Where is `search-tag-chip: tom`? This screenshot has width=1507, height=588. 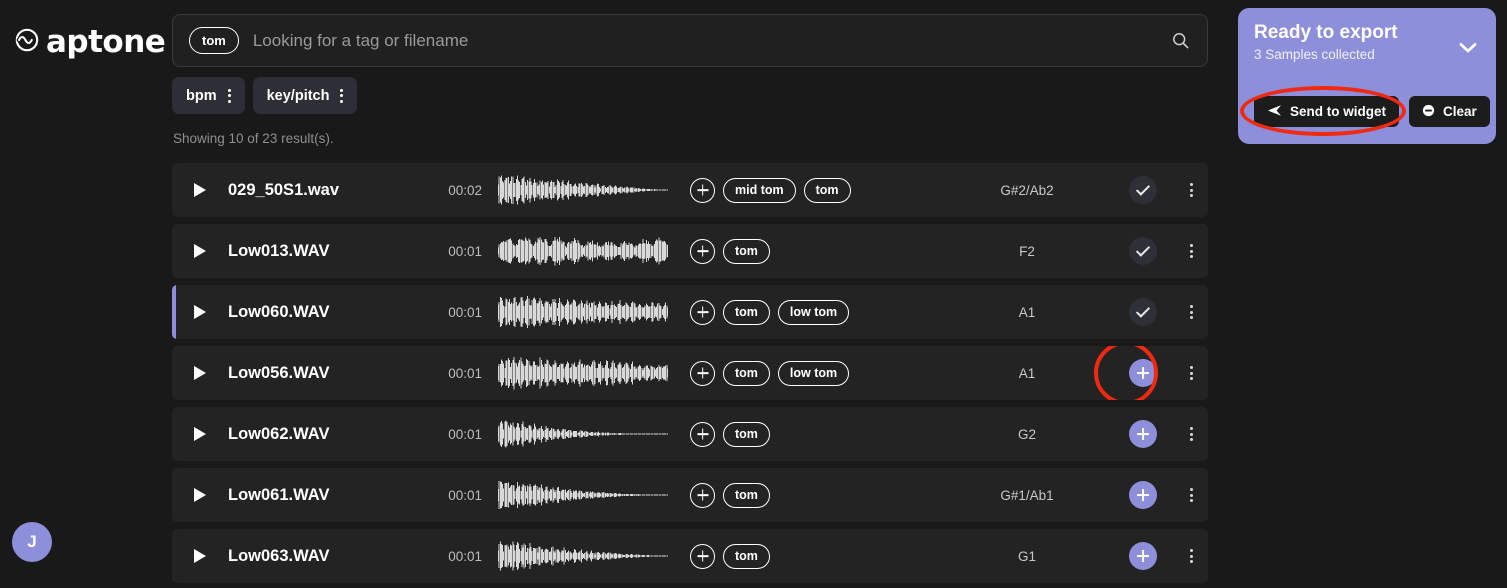 search-tag-chip: tom is located at coordinates (214, 40).